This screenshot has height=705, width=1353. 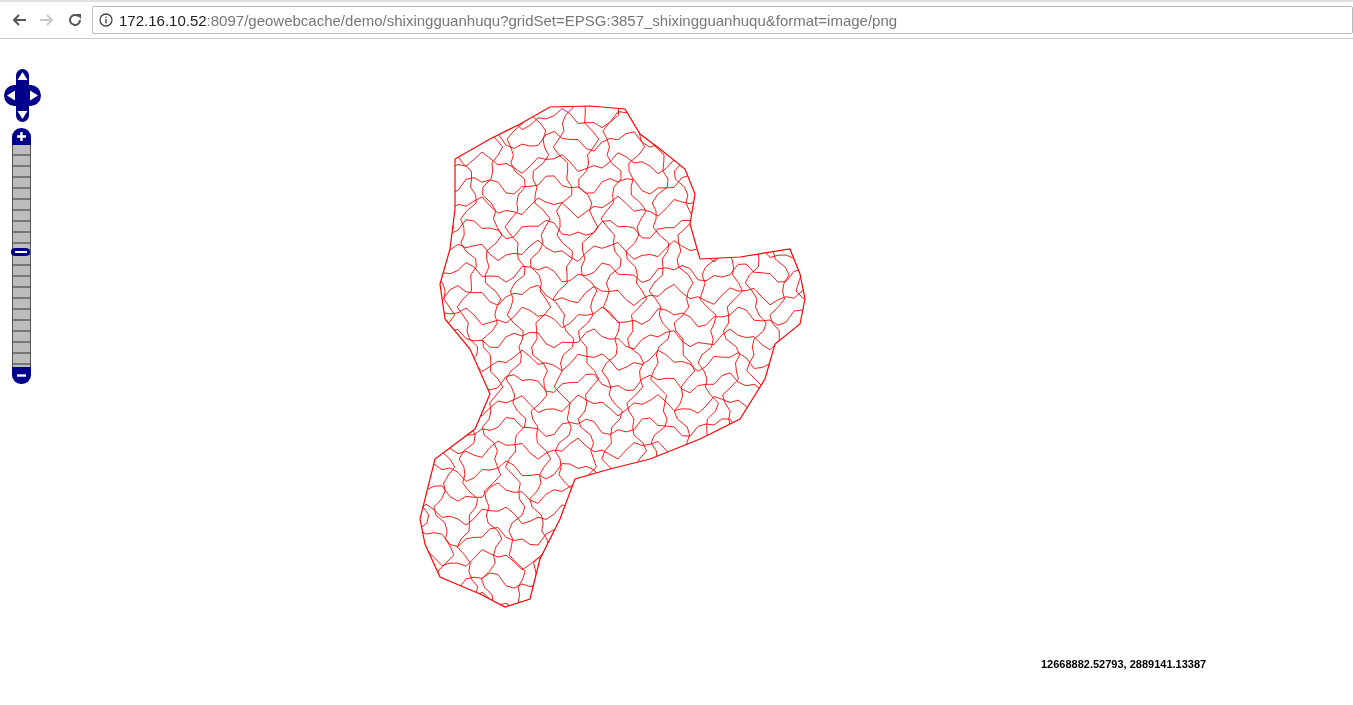 I want to click on reload-icon, so click(x=75, y=20).